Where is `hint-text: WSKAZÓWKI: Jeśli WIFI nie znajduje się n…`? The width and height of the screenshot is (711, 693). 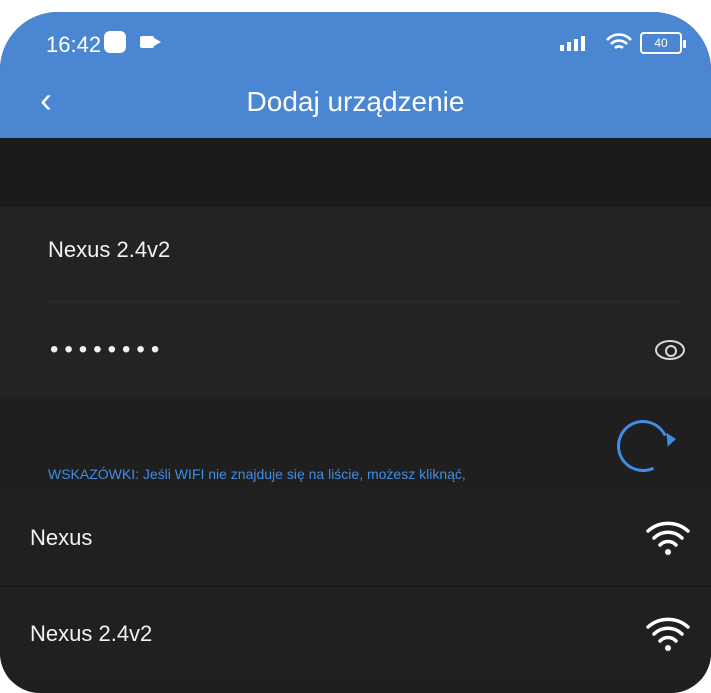
hint-text: WSKAZÓWKI: Jeśli WIFI nie znajduje się n… is located at coordinates (257, 474).